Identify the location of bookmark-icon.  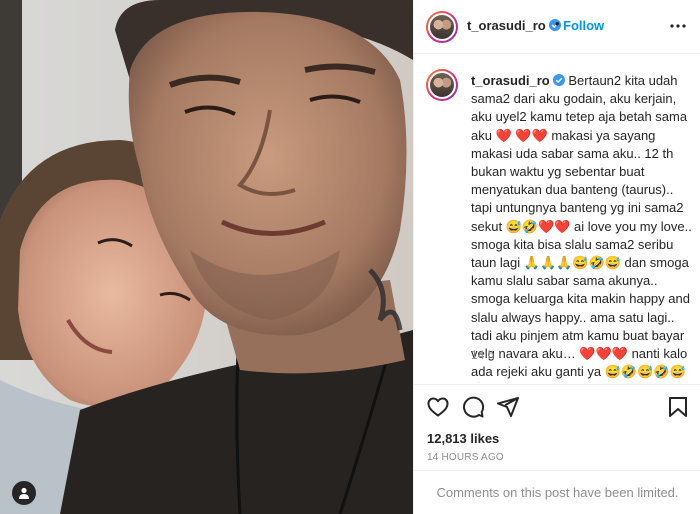
(678, 407).